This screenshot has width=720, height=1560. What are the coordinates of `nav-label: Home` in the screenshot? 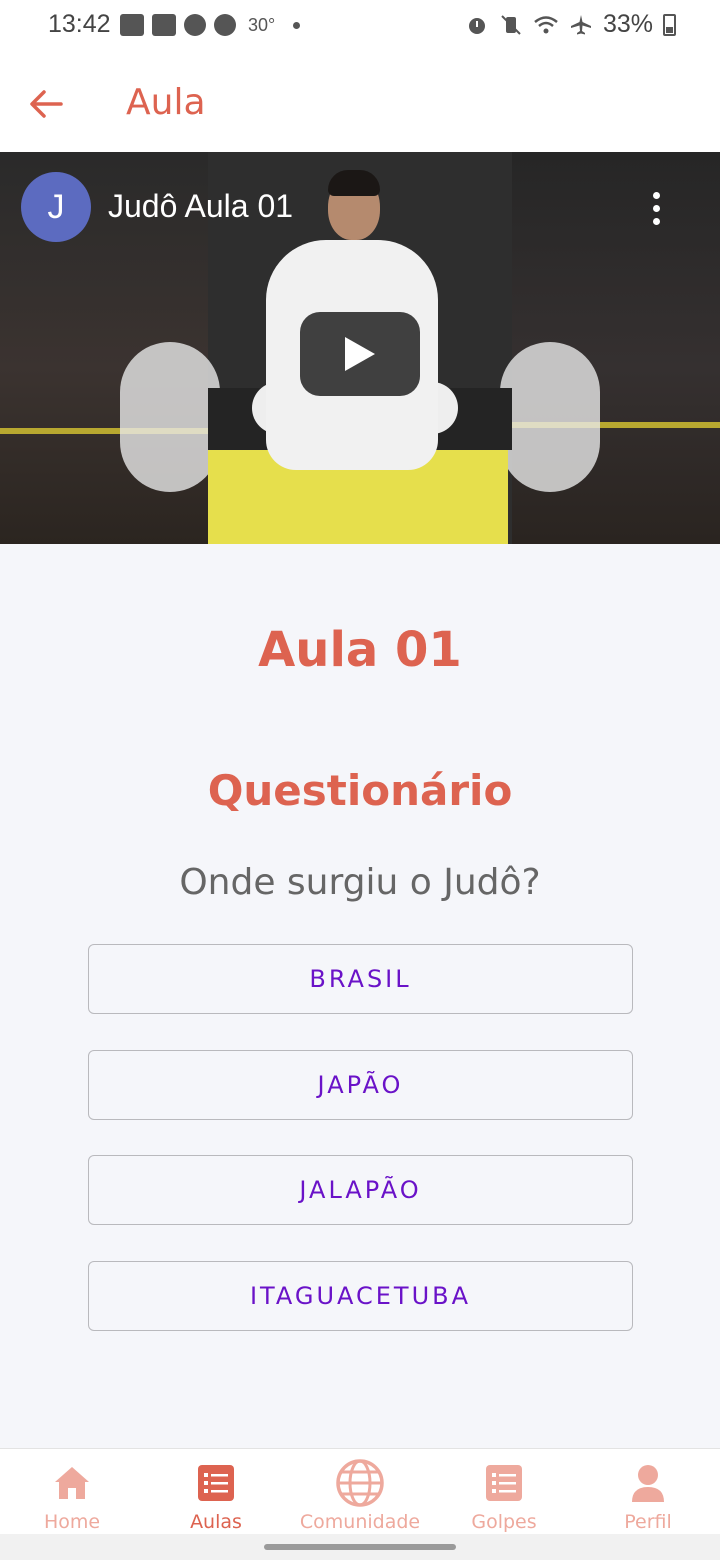 It's located at (72, 1522).